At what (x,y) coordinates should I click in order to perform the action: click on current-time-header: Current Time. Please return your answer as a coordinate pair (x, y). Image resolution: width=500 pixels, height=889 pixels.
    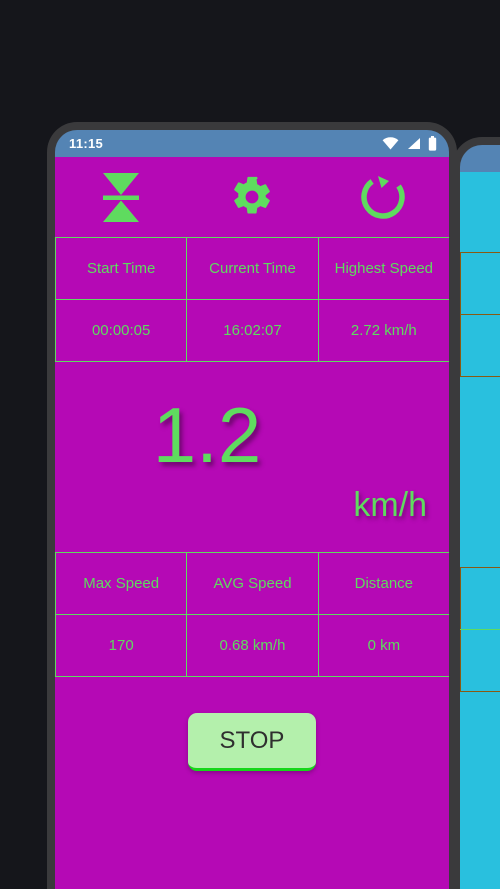
    Looking at the image, I should click on (253, 268).